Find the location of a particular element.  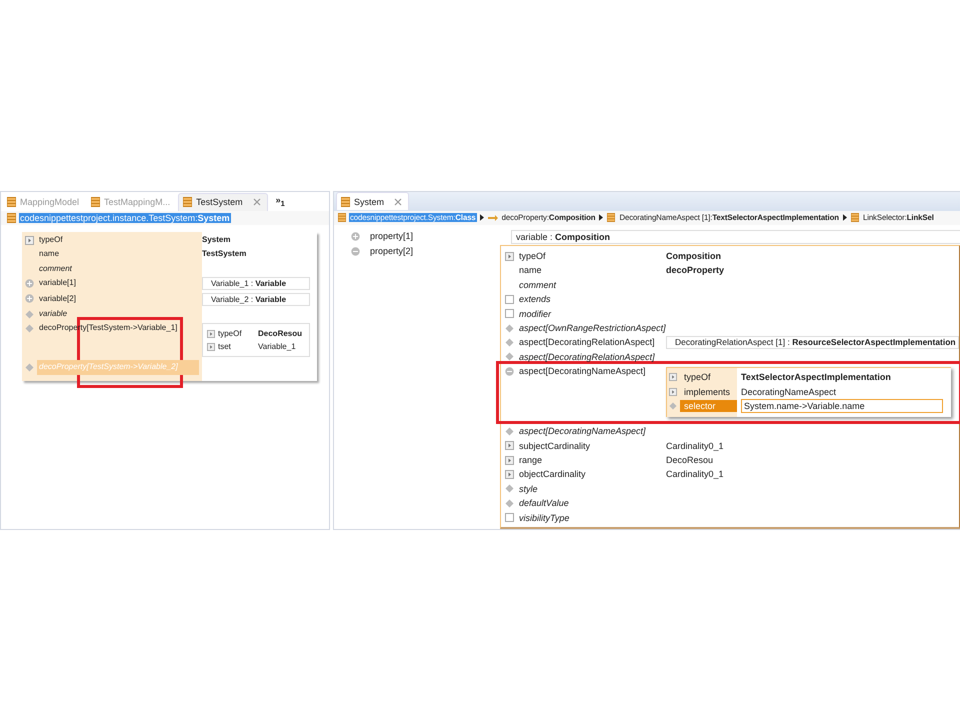

property-label: subjectCardinality is located at coordinates (554, 445).